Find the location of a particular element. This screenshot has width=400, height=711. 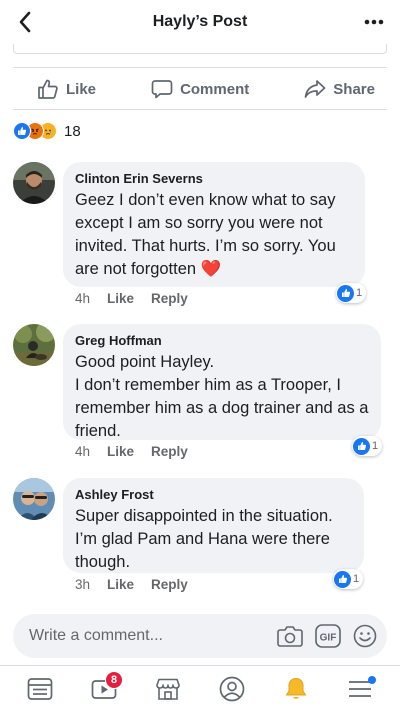

notifications-bell-icon is located at coordinates (296, 689).